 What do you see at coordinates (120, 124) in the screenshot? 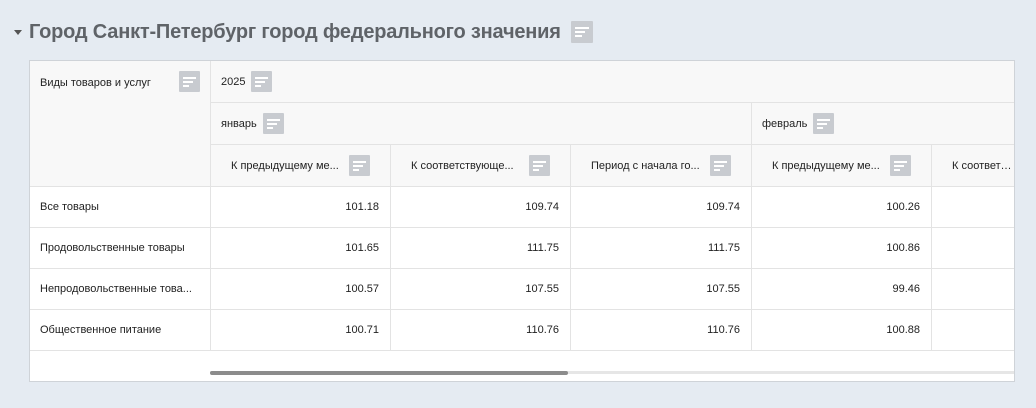
I see `row-header-cell: Виды товаров и услуг` at bounding box center [120, 124].